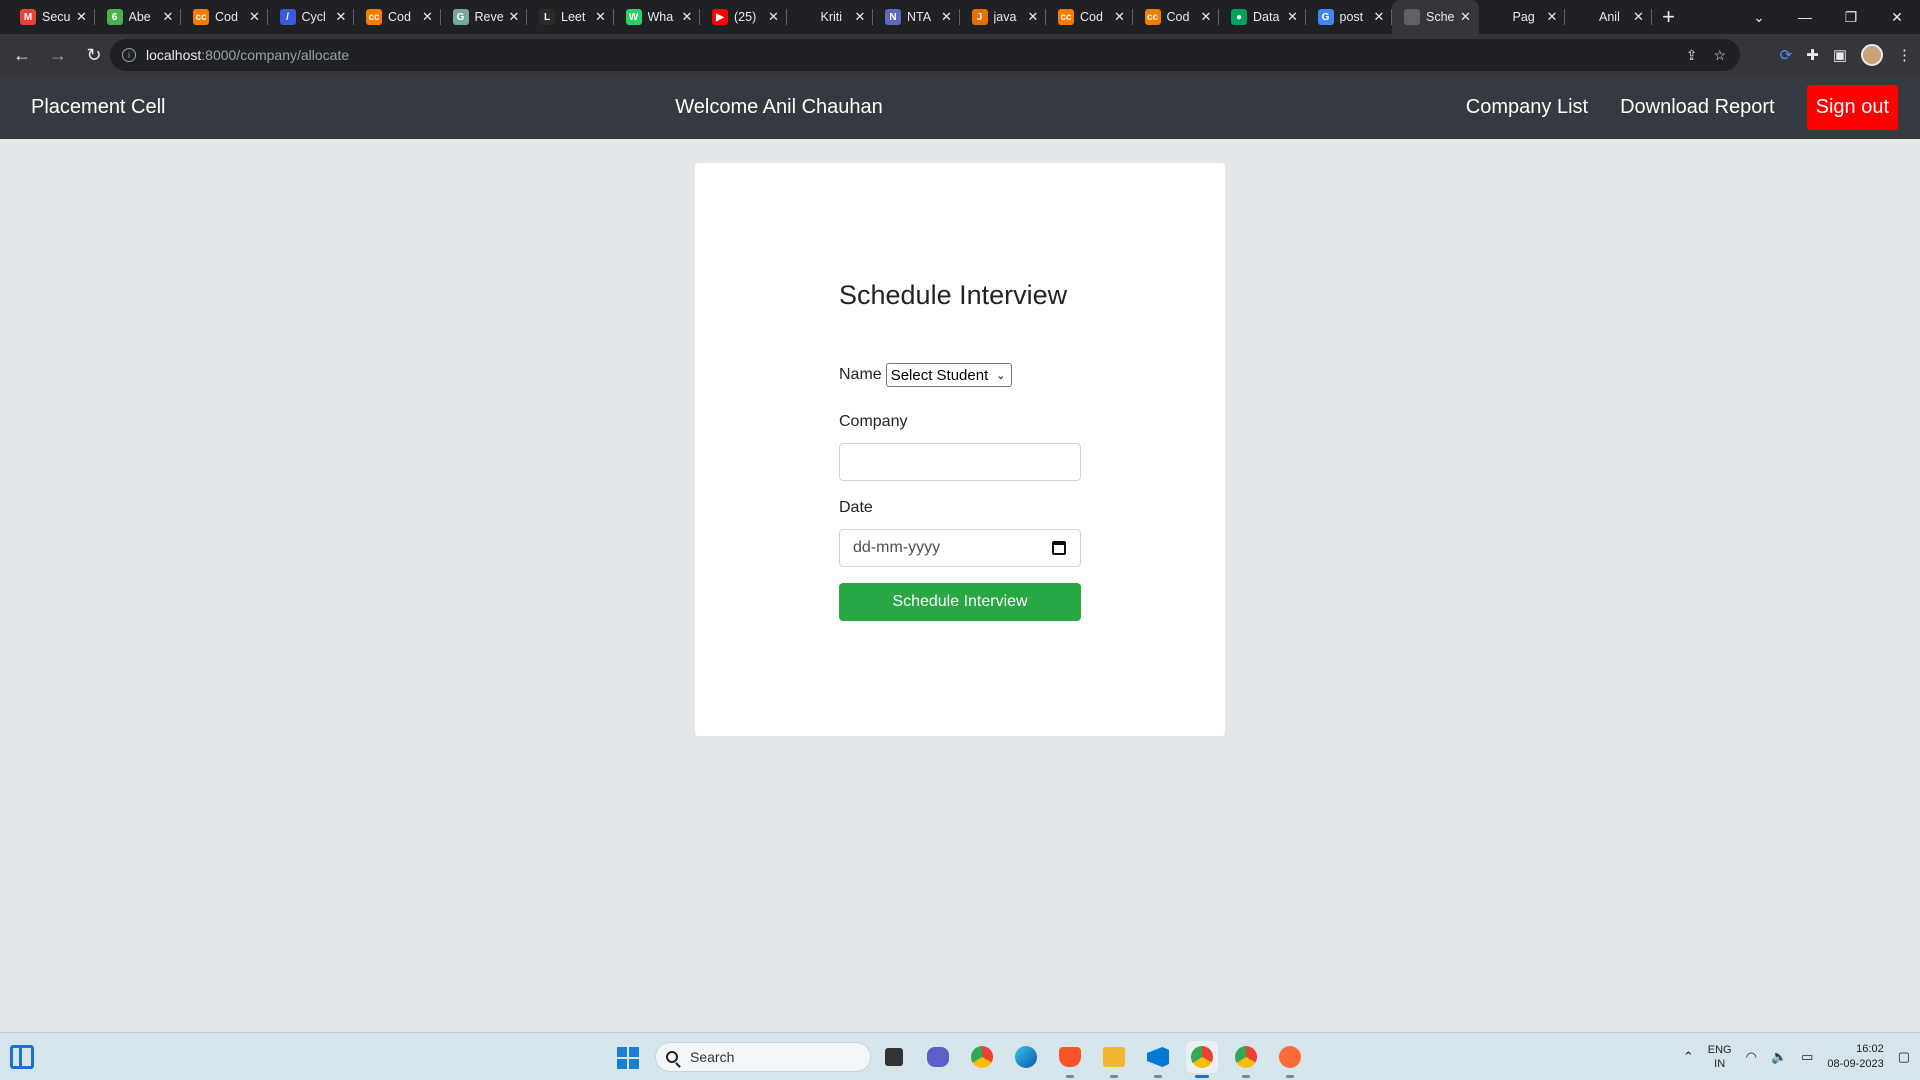 The height and width of the screenshot is (1080, 1920). I want to click on restore-icon: ❐, so click(1851, 17).